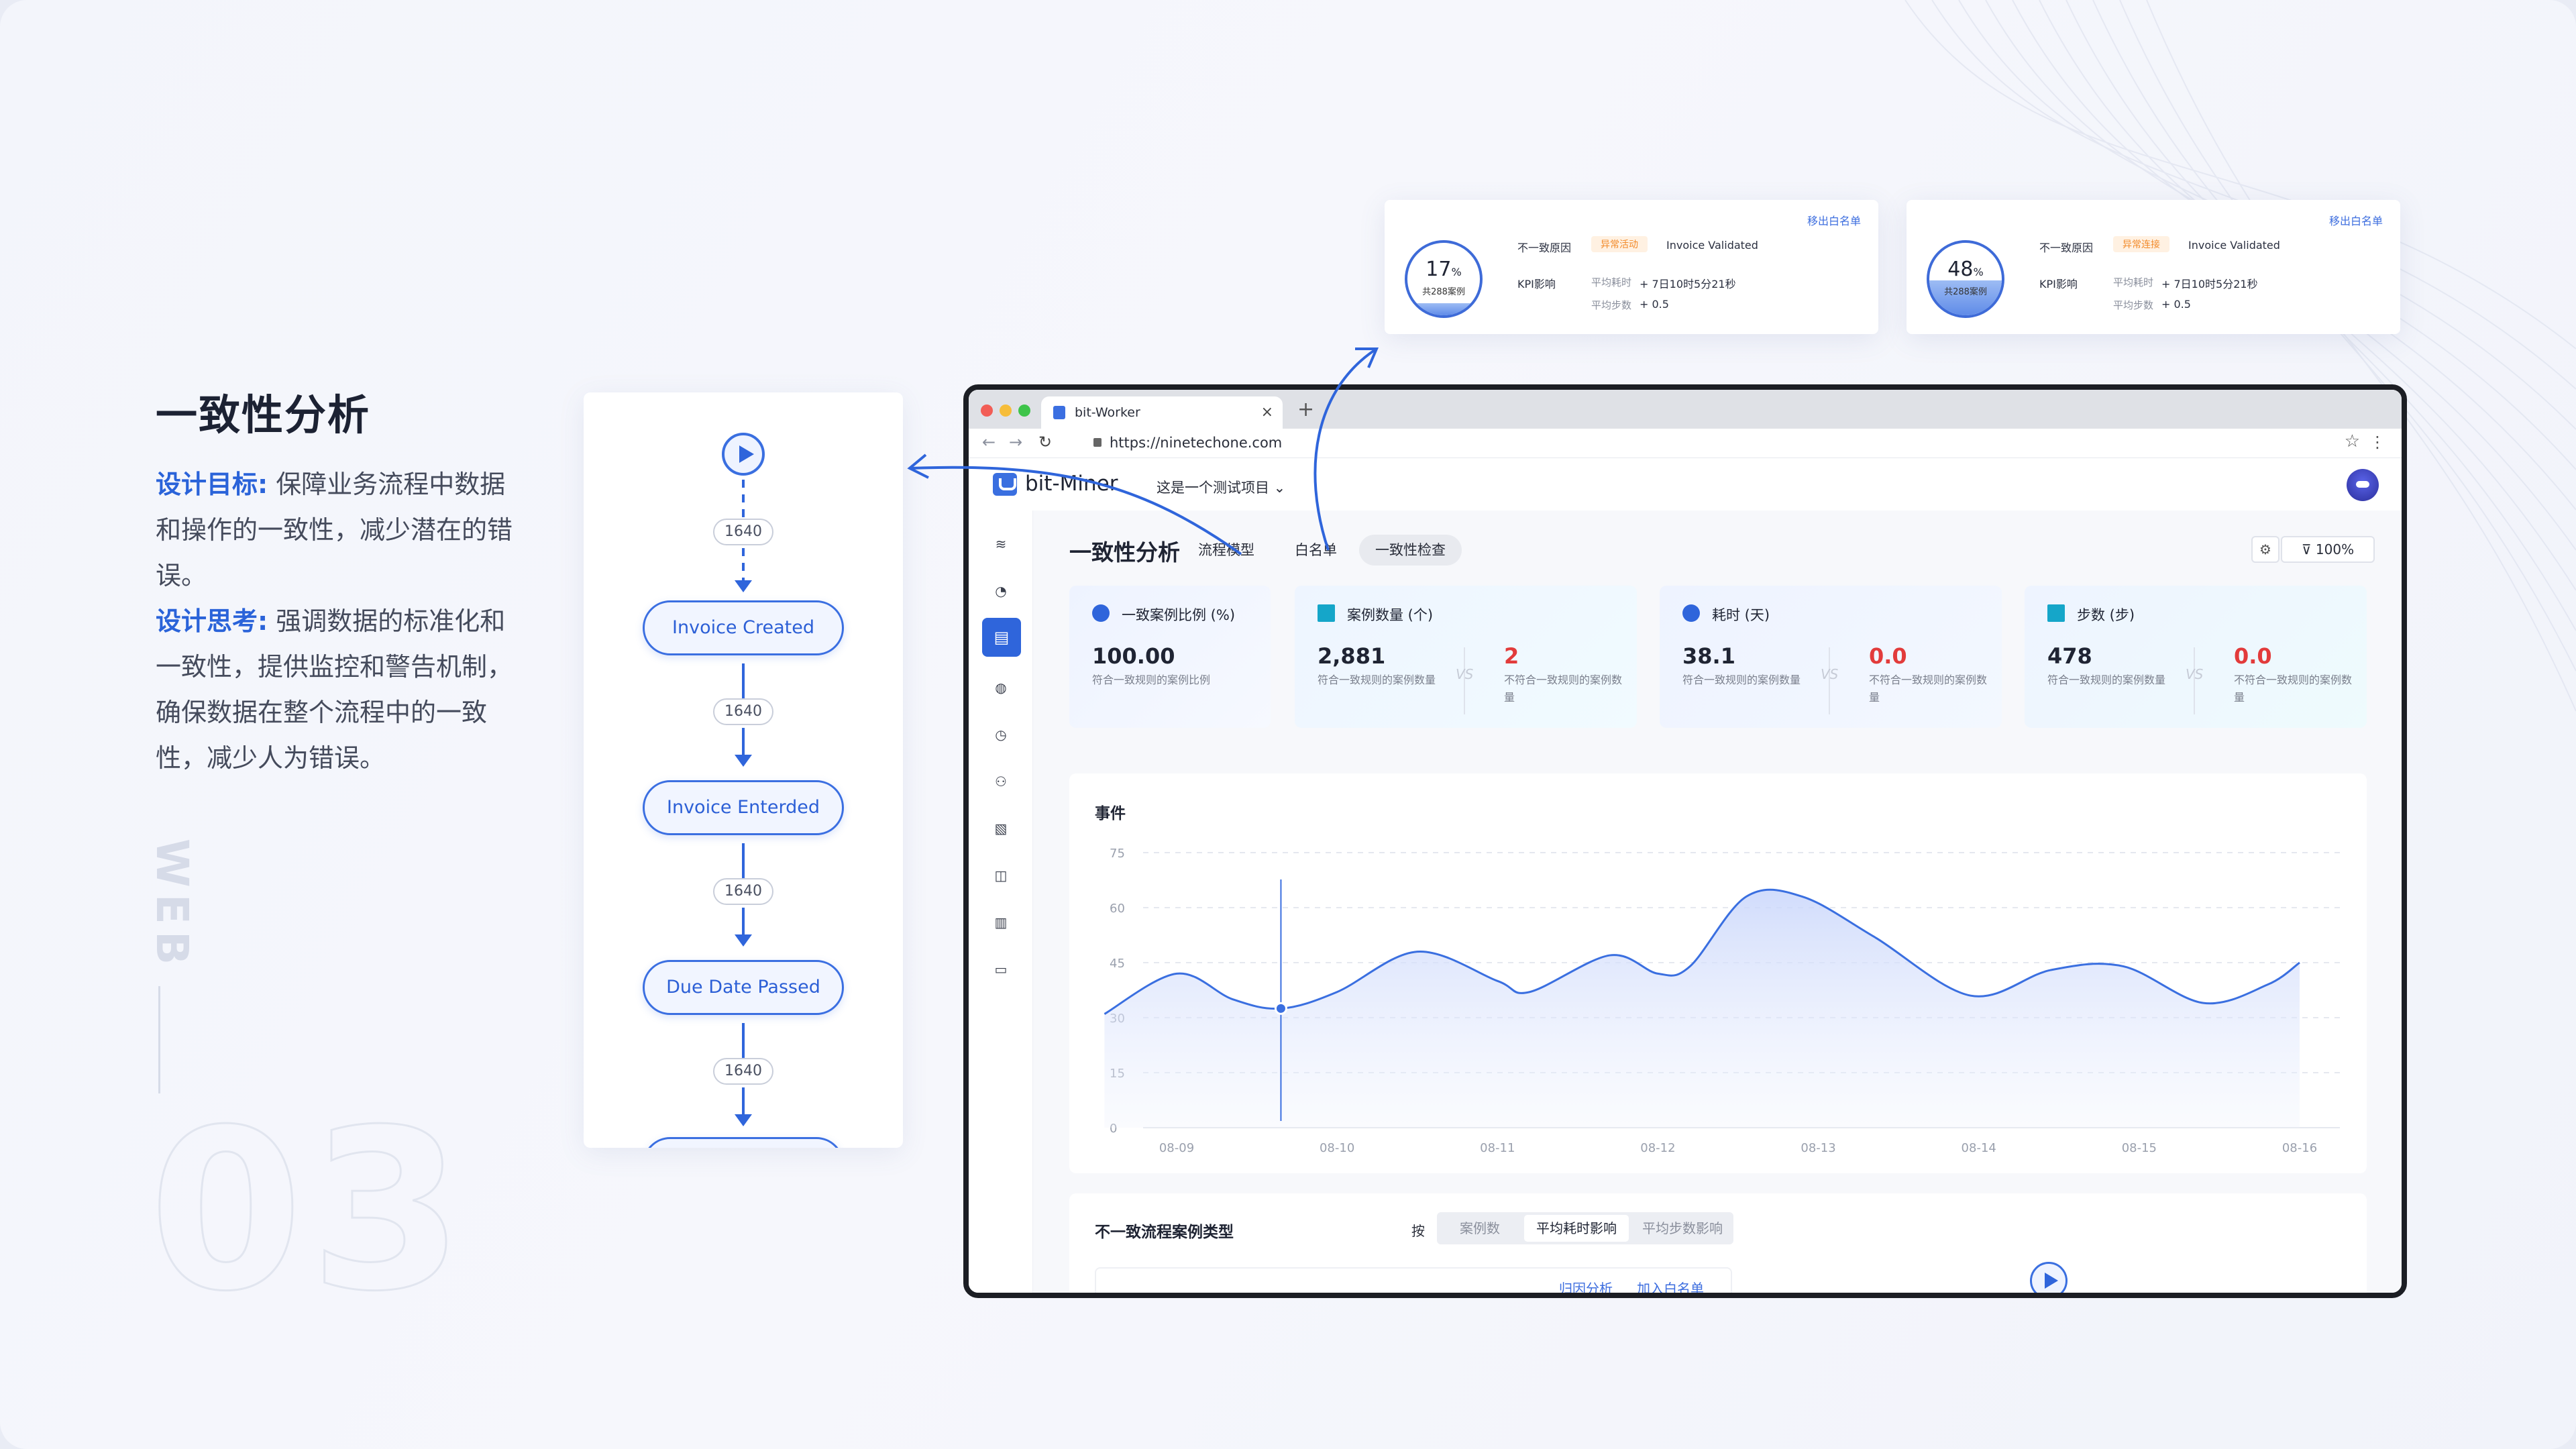 This screenshot has height=1449, width=2576. I want to click on browser-tab: bit-Worker ×, so click(1162, 412).